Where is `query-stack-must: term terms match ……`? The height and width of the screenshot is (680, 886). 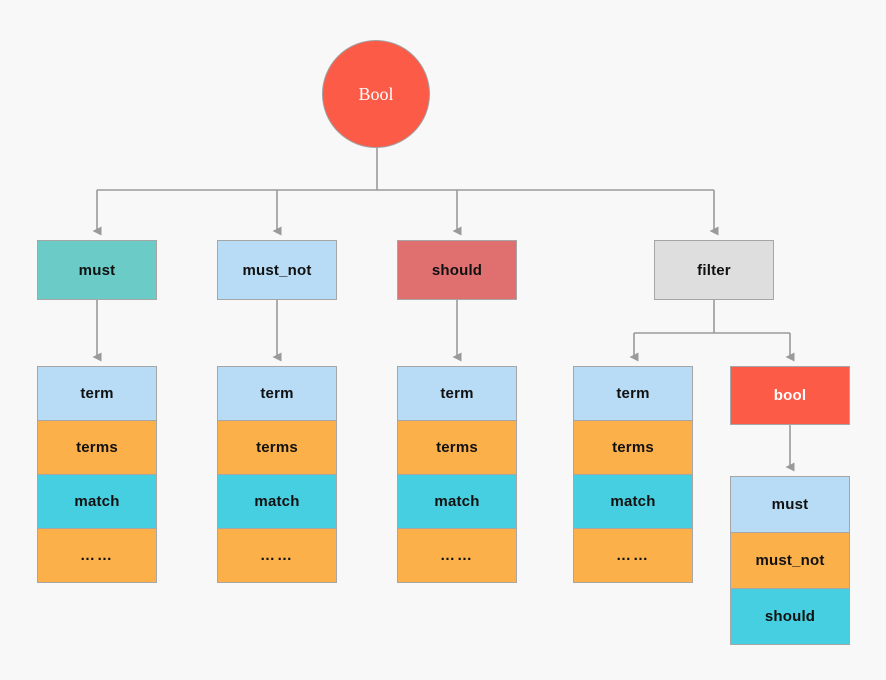
query-stack-must: term terms match …… is located at coordinates (97, 474).